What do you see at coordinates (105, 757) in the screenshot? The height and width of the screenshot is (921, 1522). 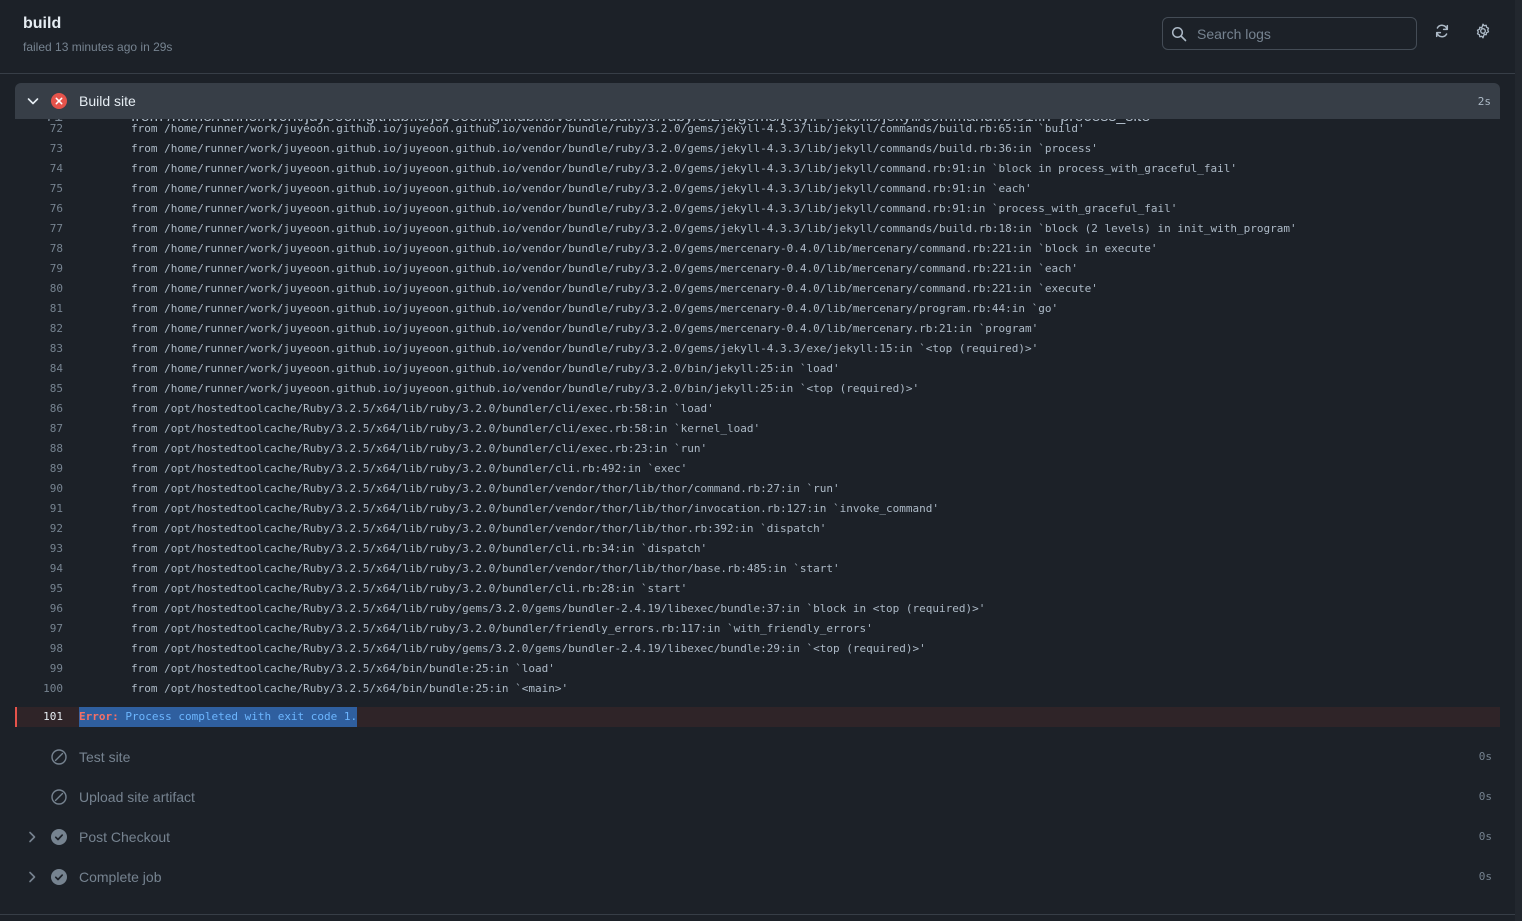 I see `step-name: Test site` at bounding box center [105, 757].